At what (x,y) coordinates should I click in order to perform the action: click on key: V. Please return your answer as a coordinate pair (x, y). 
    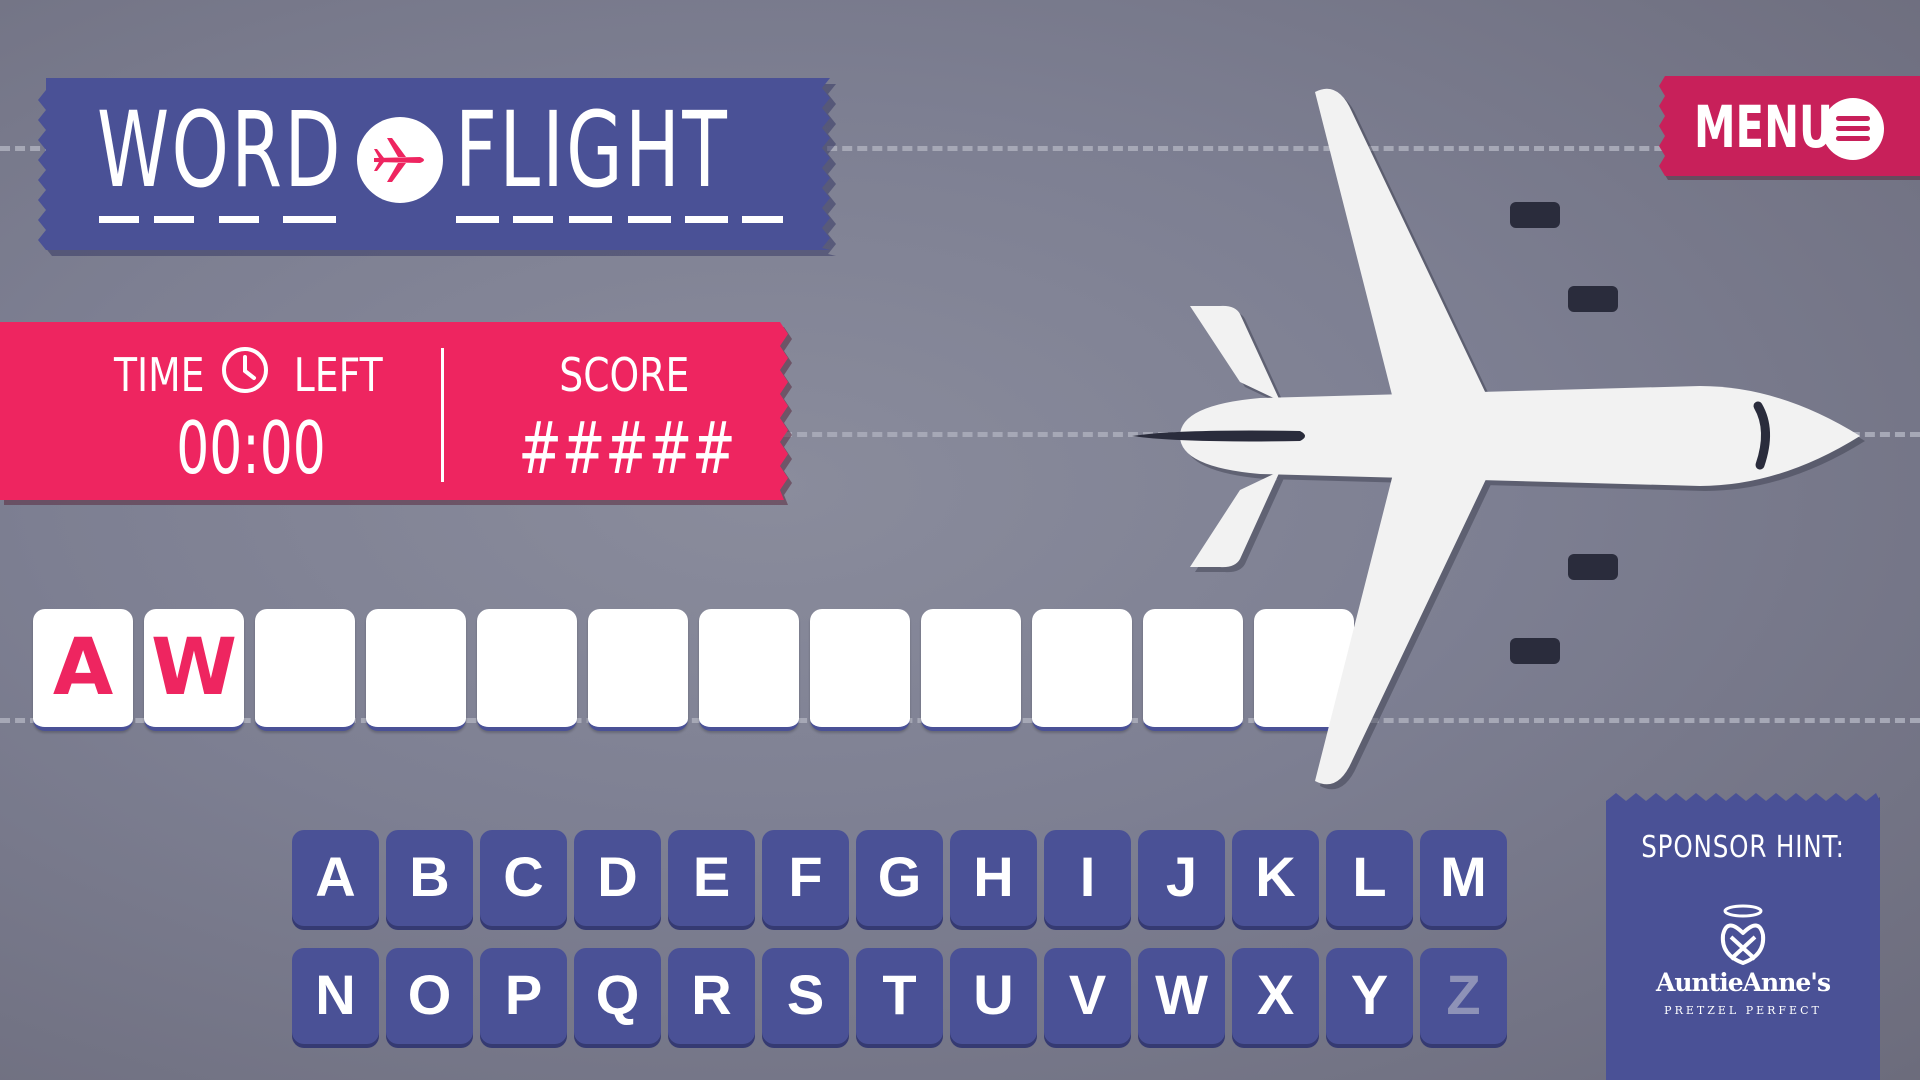
    Looking at the image, I should click on (1087, 996).